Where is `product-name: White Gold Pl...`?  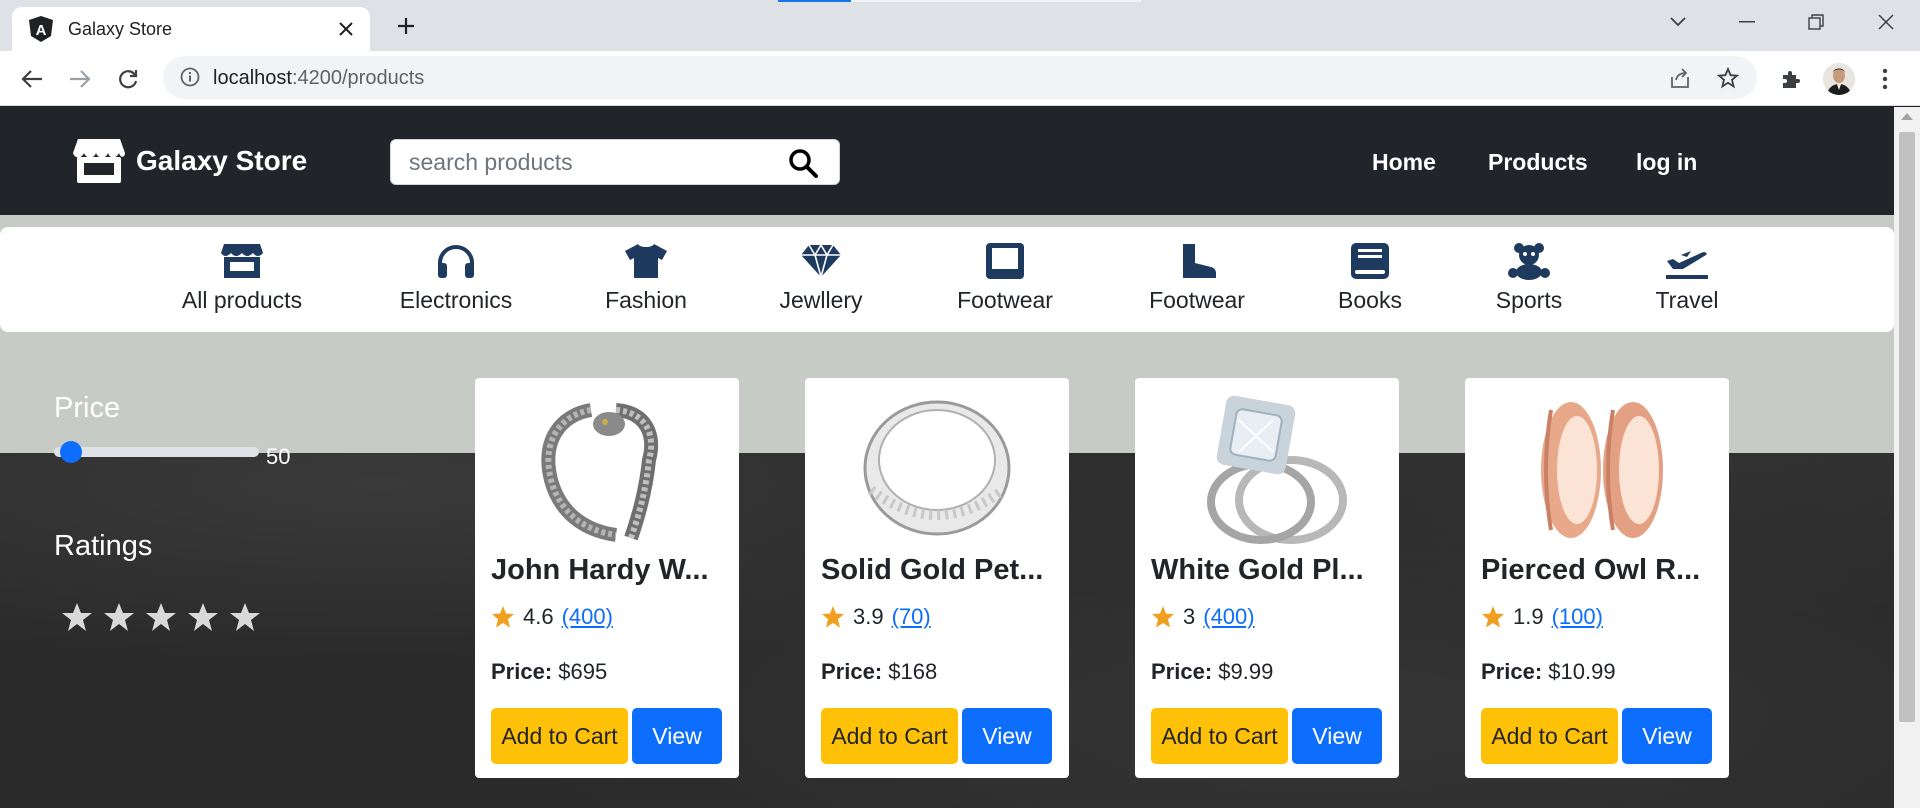
product-name: White Gold Pl... is located at coordinates (1257, 570).